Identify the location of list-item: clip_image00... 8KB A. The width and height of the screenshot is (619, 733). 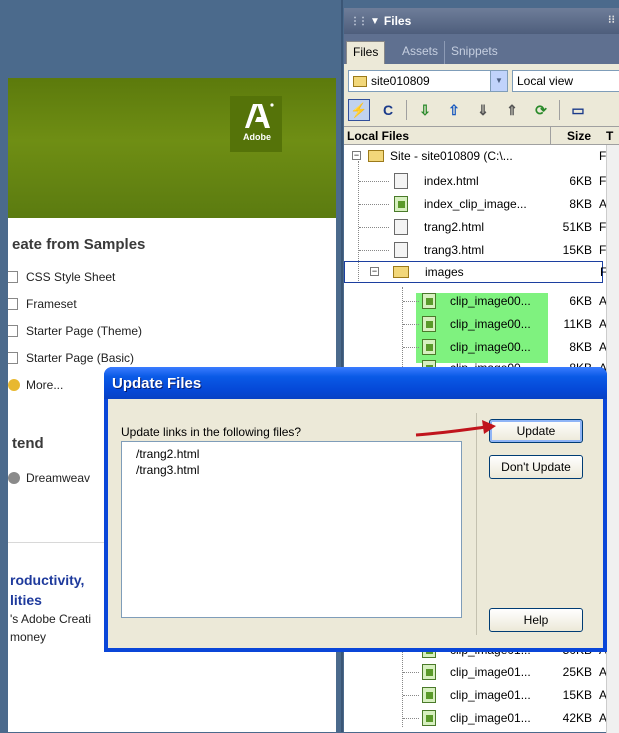
(475, 347).